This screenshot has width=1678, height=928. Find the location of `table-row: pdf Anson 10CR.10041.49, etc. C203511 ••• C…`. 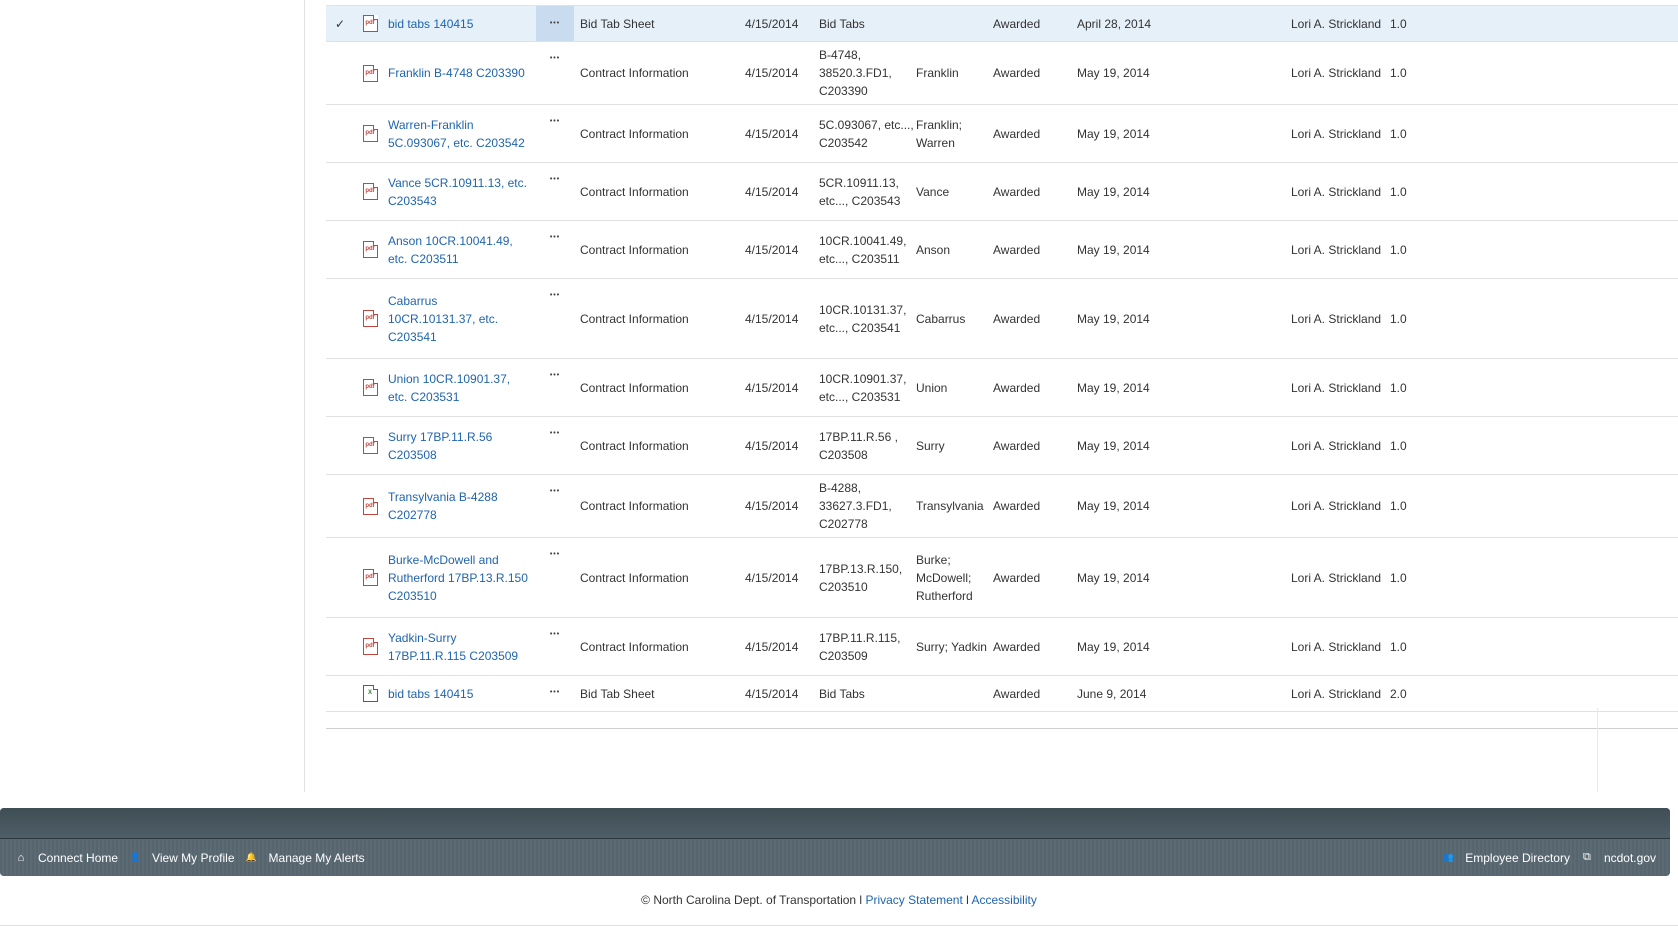

table-row: pdf Anson 10CR.10041.49, etc. C203511 ••• C… is located at coordinates (1002, 250).